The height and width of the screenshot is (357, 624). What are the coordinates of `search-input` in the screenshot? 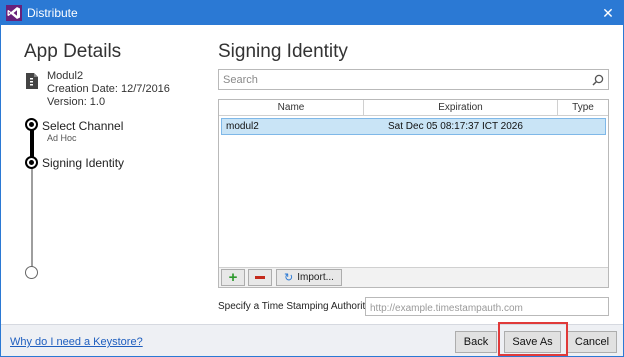 It's located at (399, 79).